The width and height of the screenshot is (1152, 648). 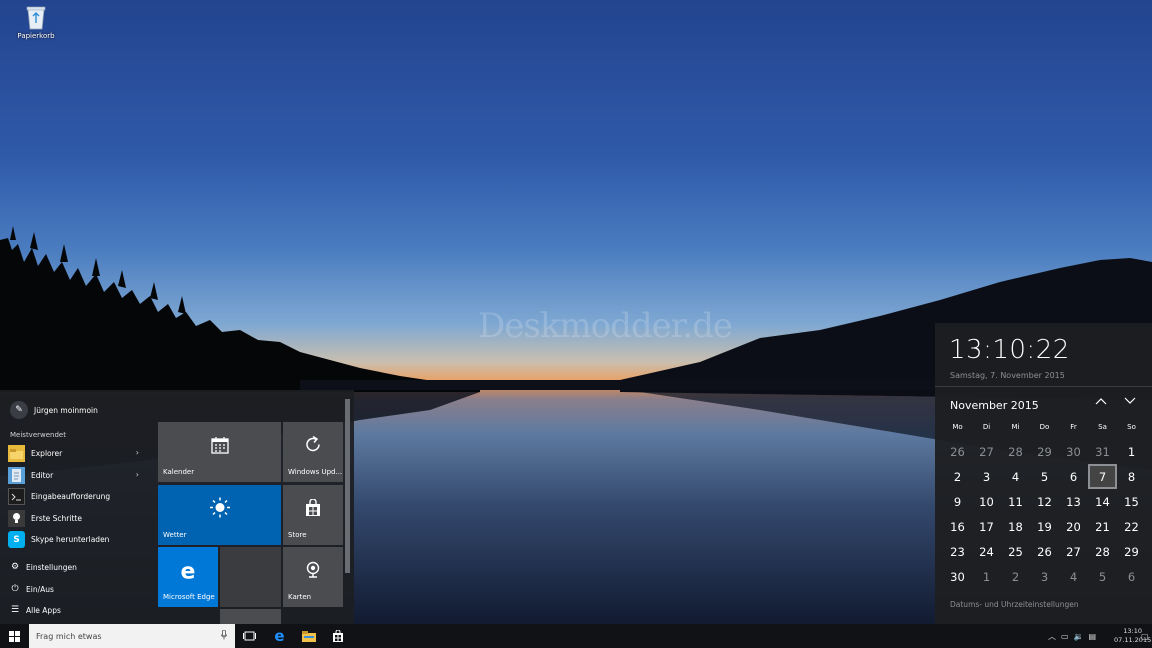 I want to click on weekday-label: Fr, so click(x=1073, y=427).